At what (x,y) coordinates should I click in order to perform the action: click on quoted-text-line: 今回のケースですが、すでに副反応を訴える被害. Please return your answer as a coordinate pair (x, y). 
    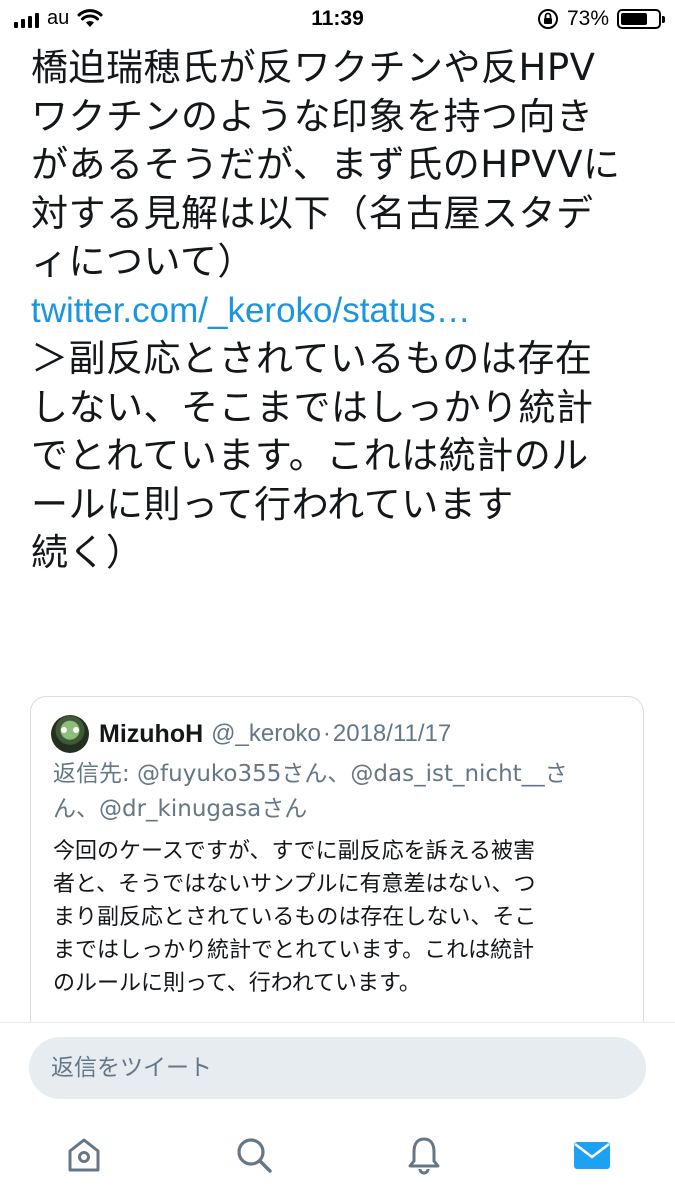
    Looking at the image, I should click on (294, 851).